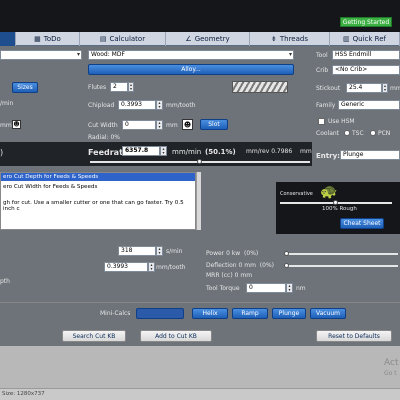 Image resolution: width=400 pixels, height=400 pixels. I want to click on tool-label: Tool, so click(322, 55).